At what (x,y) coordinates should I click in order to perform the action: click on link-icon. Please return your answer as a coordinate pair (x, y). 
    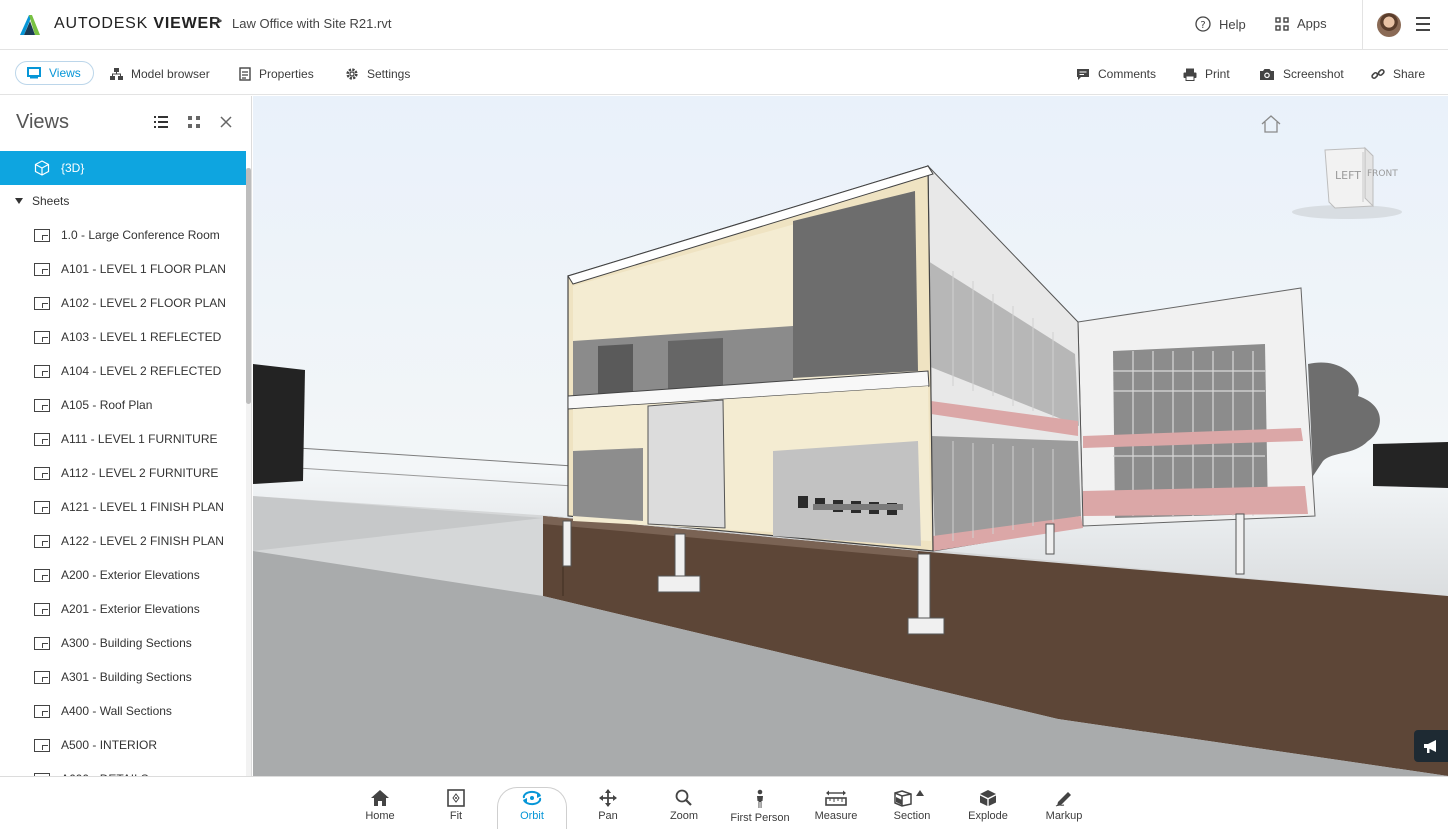
    Looking at the image, I should click on (1378, 74).